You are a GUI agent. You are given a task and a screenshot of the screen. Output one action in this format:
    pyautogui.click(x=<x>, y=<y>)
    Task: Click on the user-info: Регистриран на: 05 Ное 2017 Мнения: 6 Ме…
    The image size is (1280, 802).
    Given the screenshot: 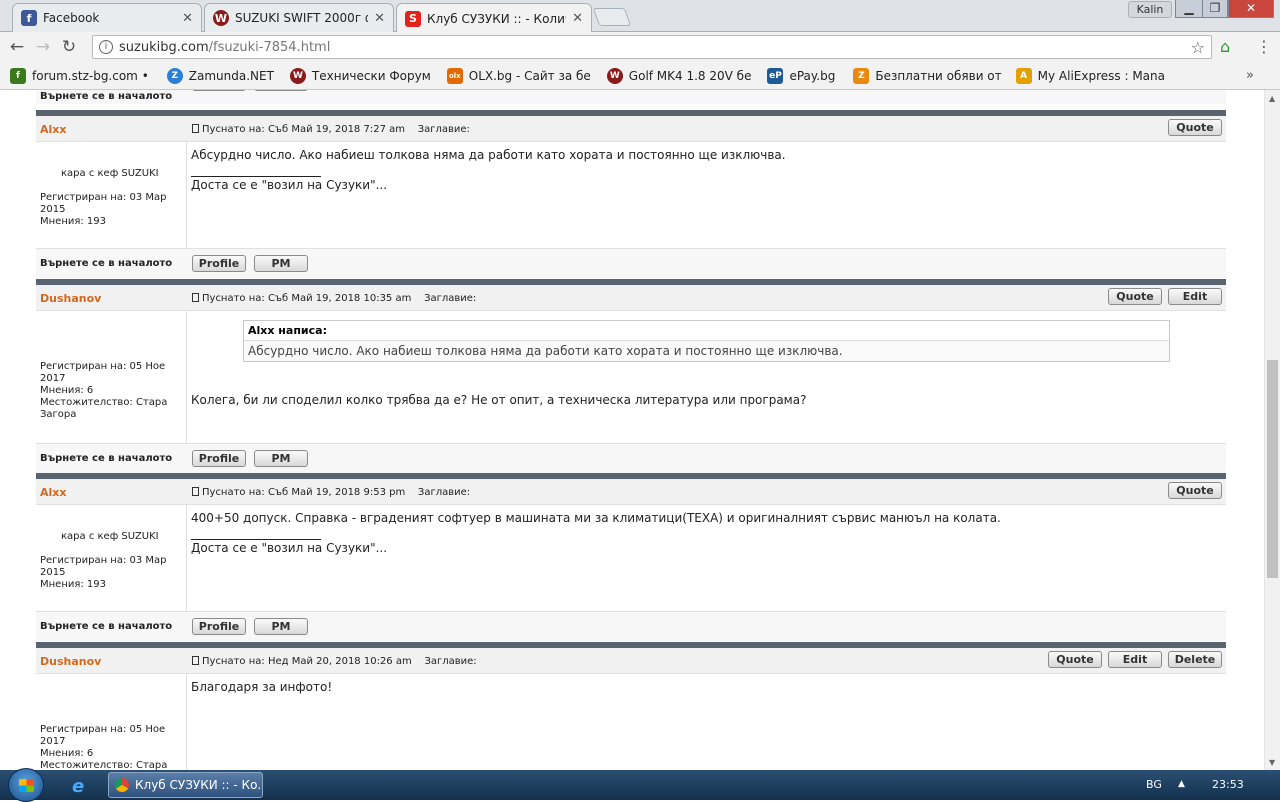 What is the action you would take?
    pyautogui.click(x=104, y=390)
    